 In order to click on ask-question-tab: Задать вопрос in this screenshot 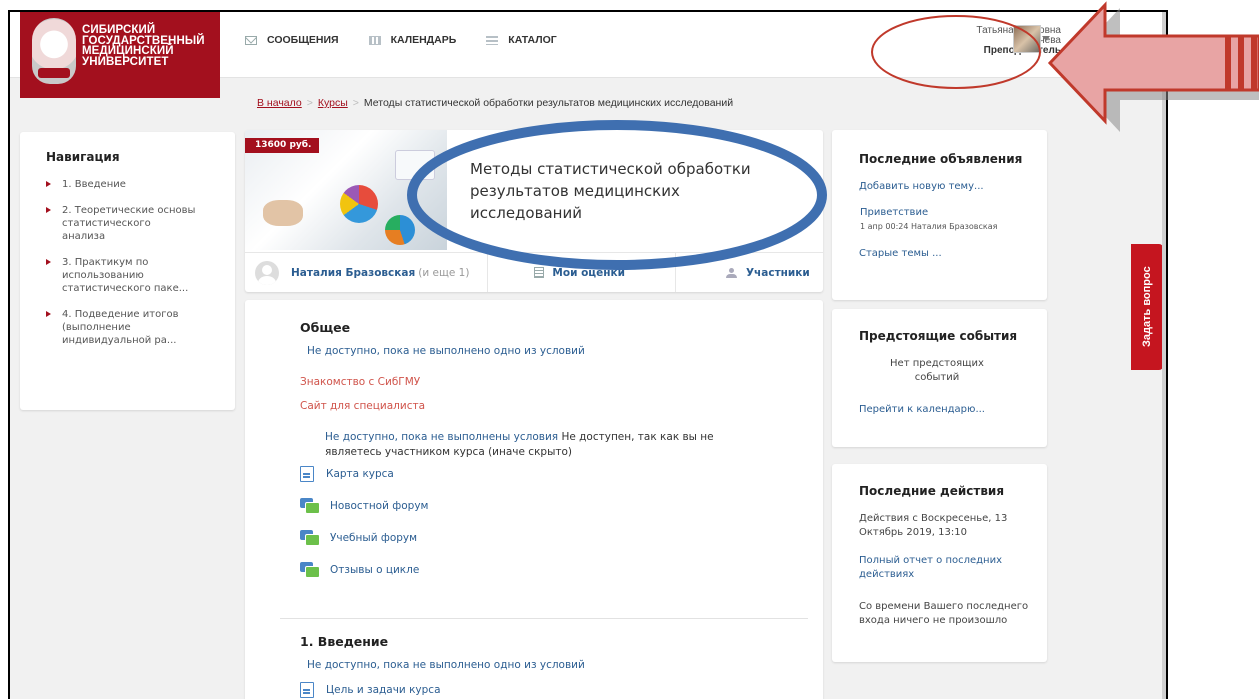, I will do `click(1147, 307)`.